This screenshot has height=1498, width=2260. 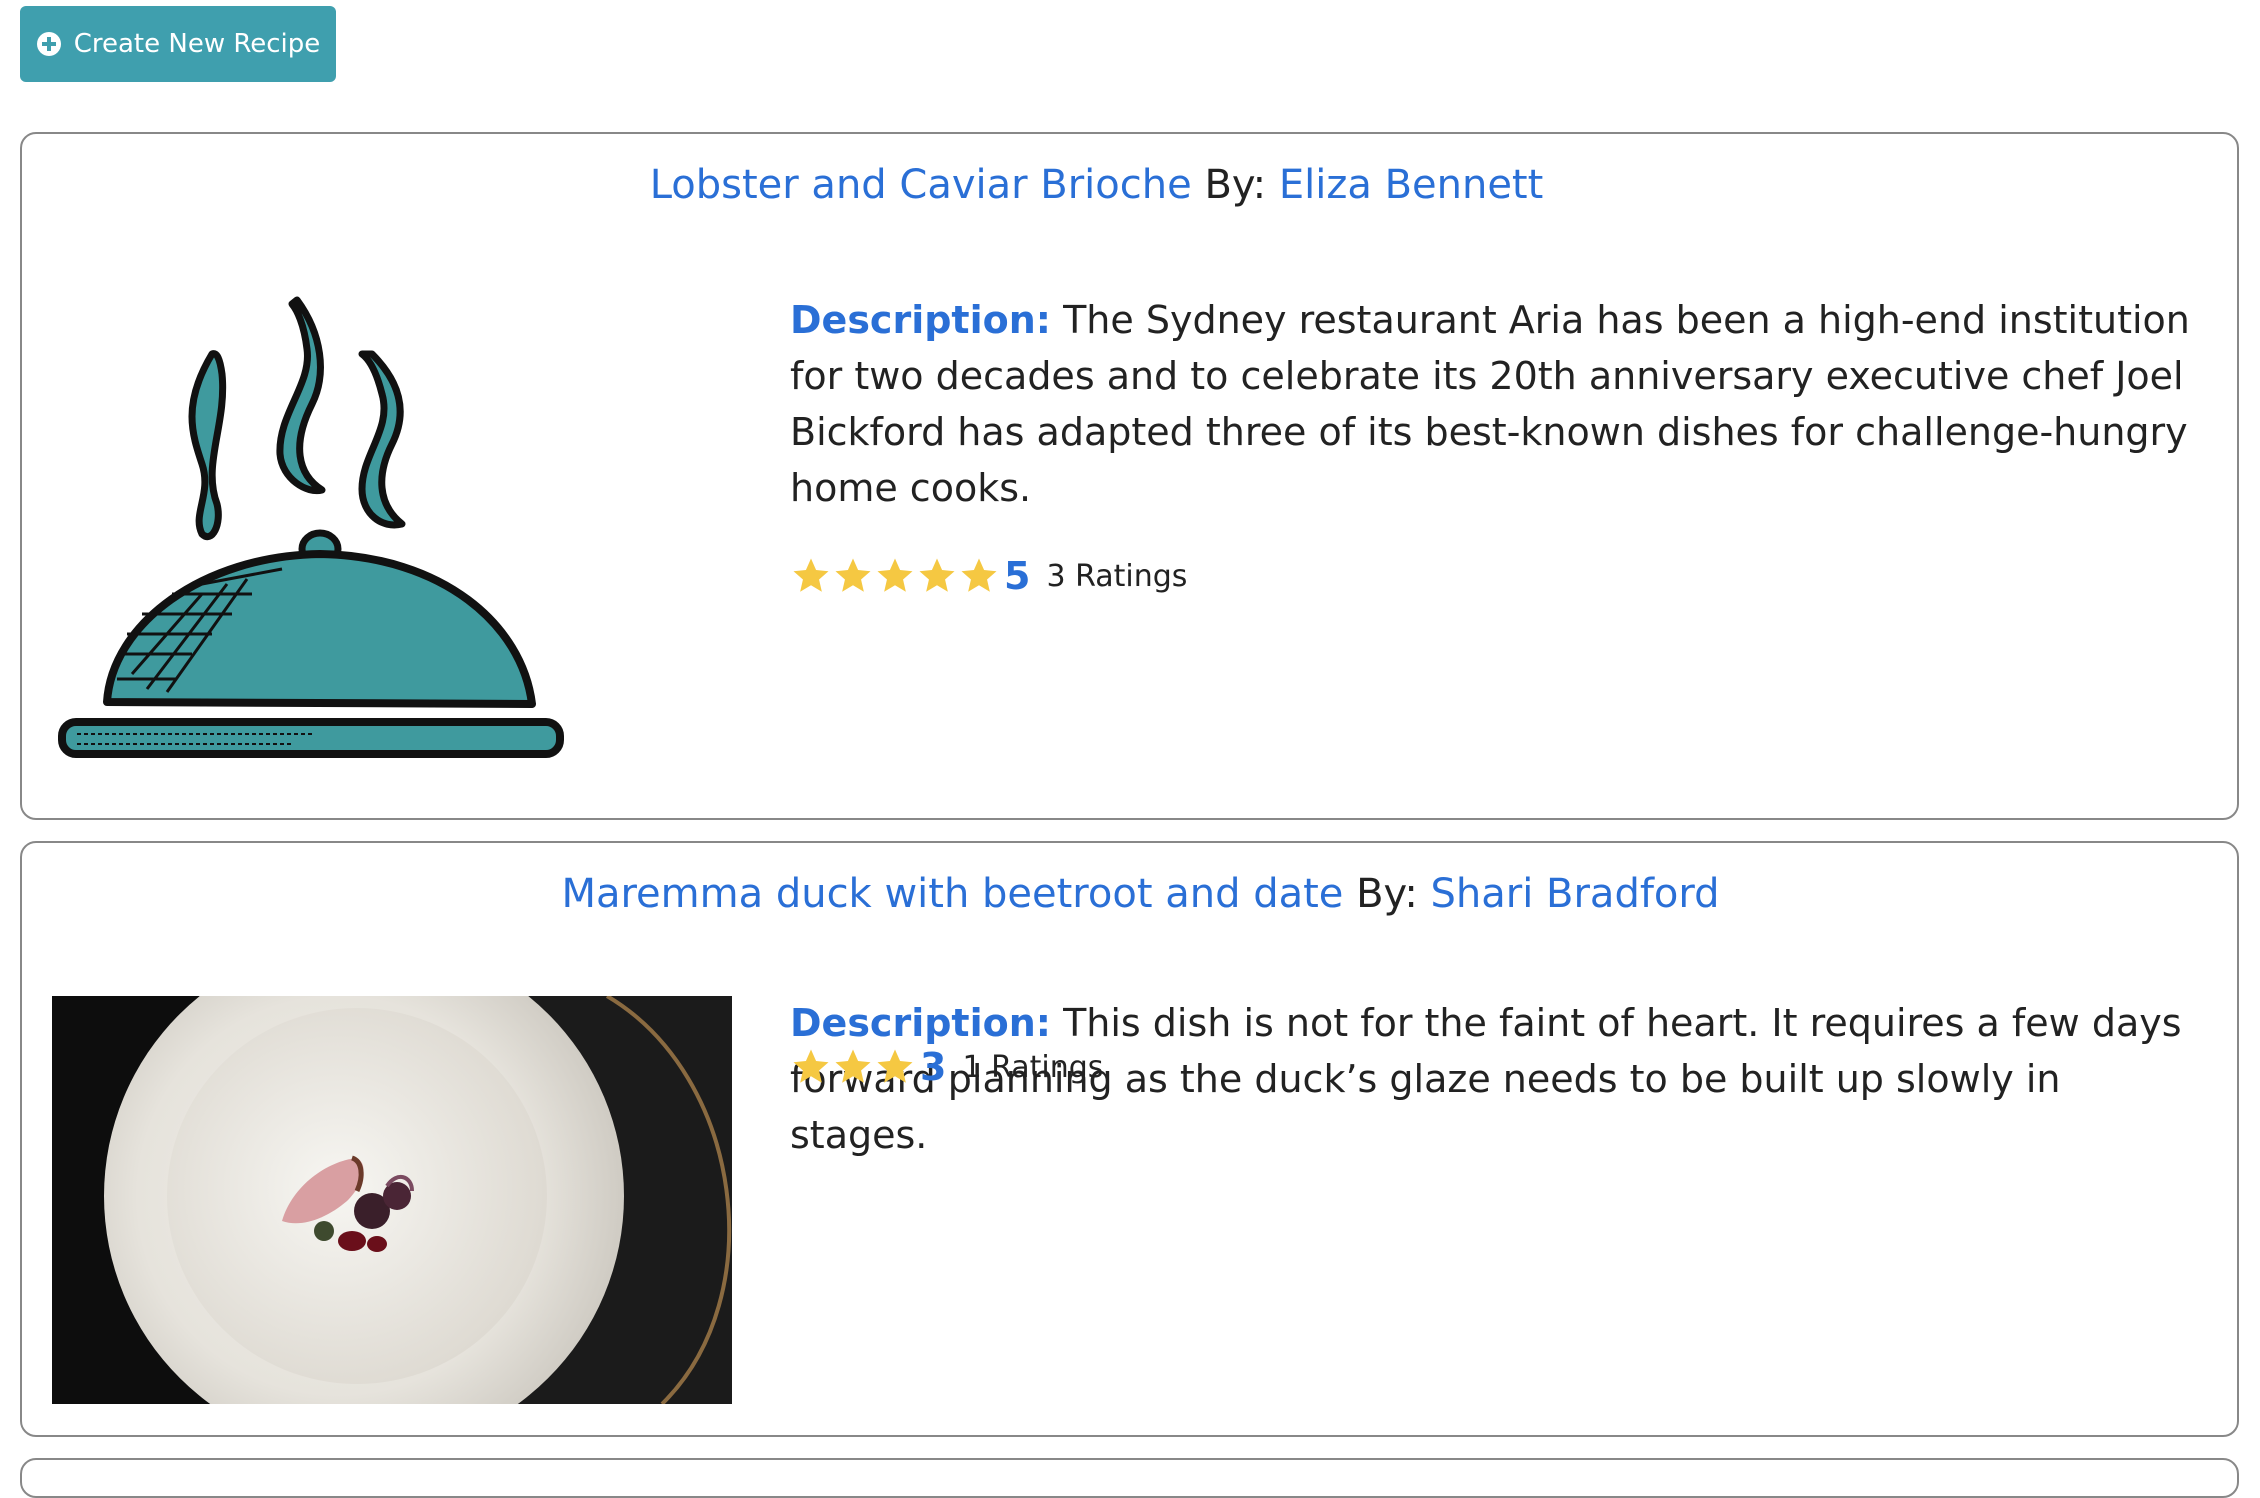 I want to click on rating-value: 5, so click(x=1017, y=576).